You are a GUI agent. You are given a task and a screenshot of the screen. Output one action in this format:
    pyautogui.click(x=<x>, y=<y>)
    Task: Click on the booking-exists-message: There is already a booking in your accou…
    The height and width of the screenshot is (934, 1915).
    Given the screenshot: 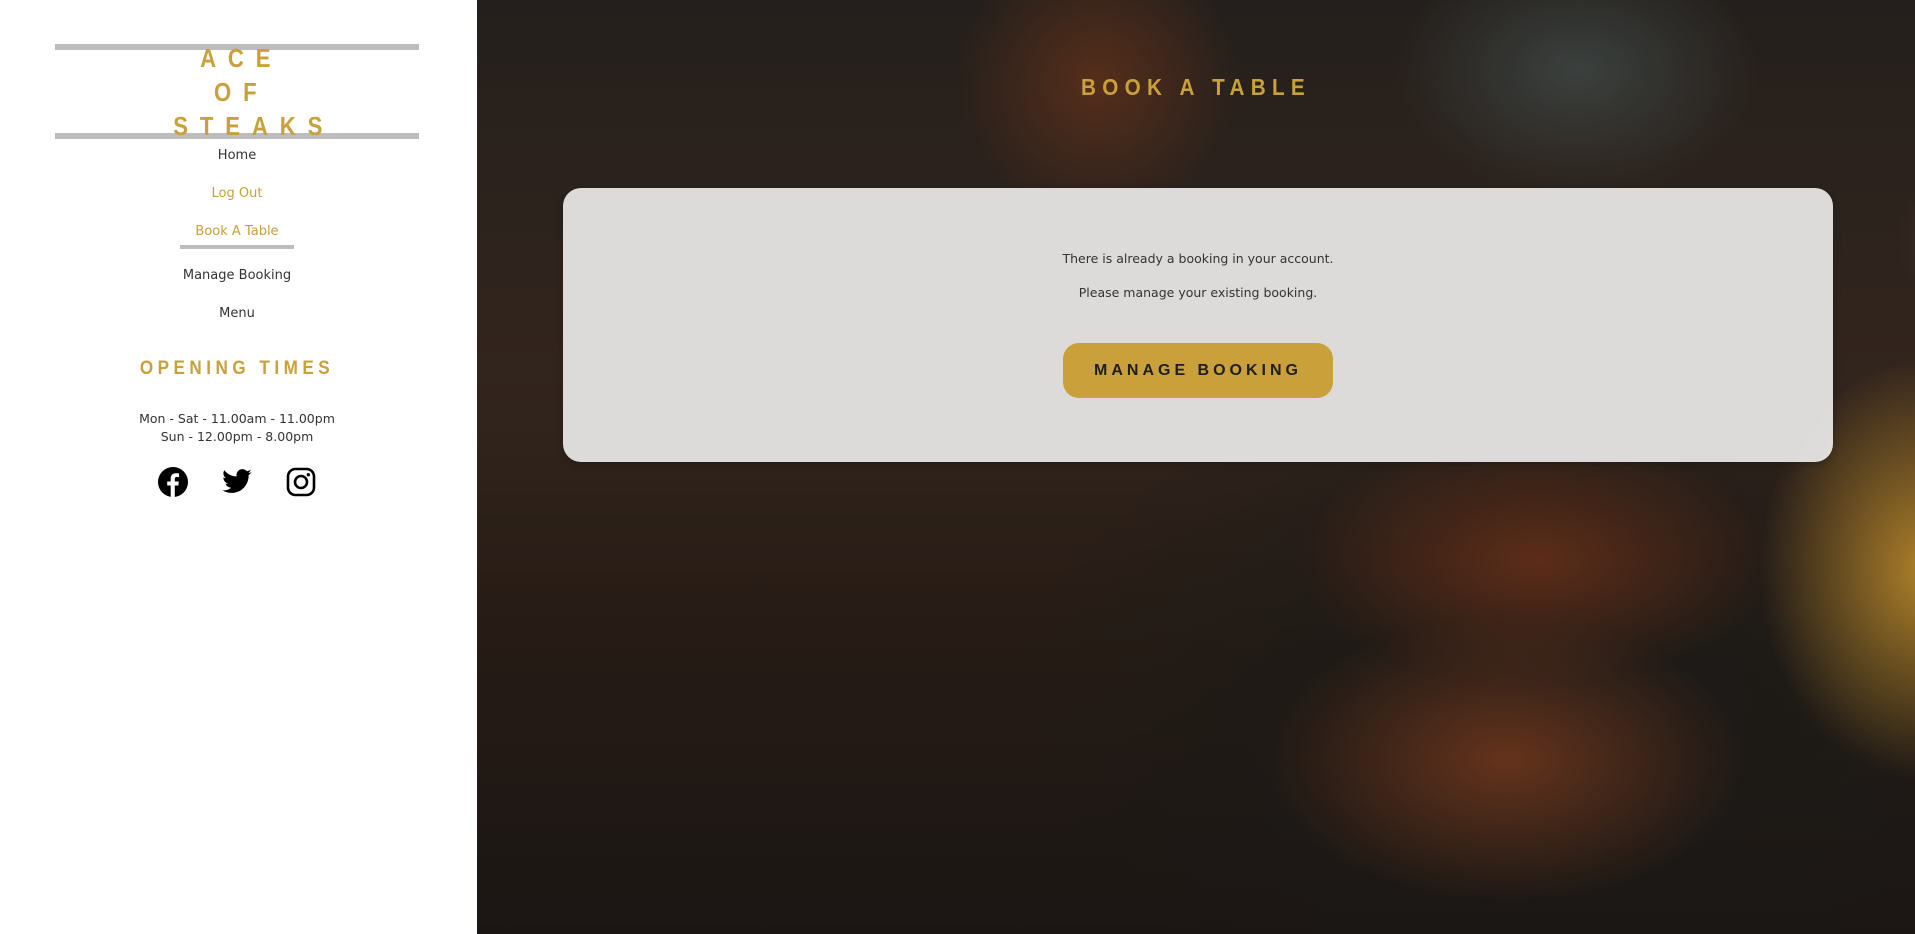 What is the action you would take?
    pyautogui.click(x=1198, y=258)
    